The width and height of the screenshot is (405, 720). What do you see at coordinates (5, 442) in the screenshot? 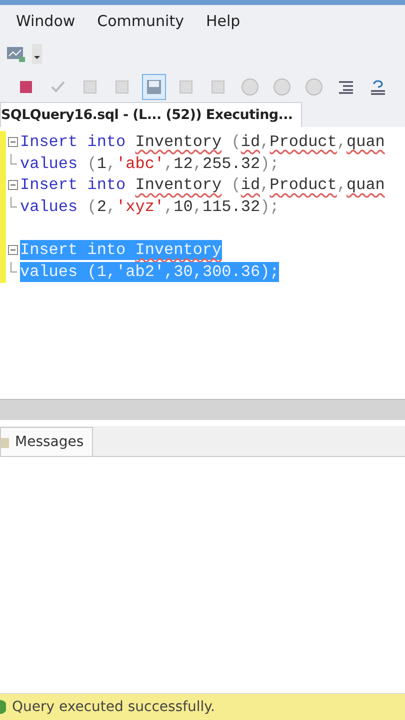
I see `message-icon` at bounding box center [5, 442].